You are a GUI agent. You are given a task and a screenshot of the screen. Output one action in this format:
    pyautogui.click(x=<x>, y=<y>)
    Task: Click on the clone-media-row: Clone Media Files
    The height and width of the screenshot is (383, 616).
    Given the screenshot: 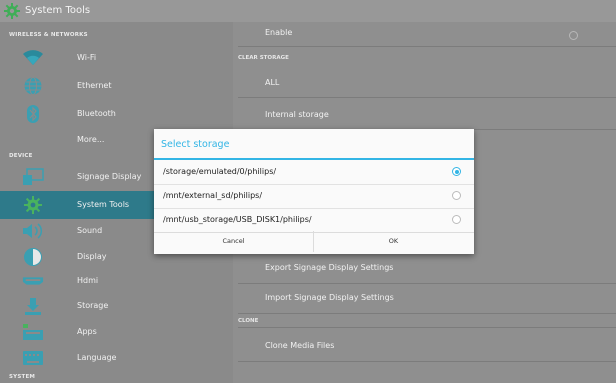 What is the action you would take?
    pyautogui.click(x=424, y=345)
    